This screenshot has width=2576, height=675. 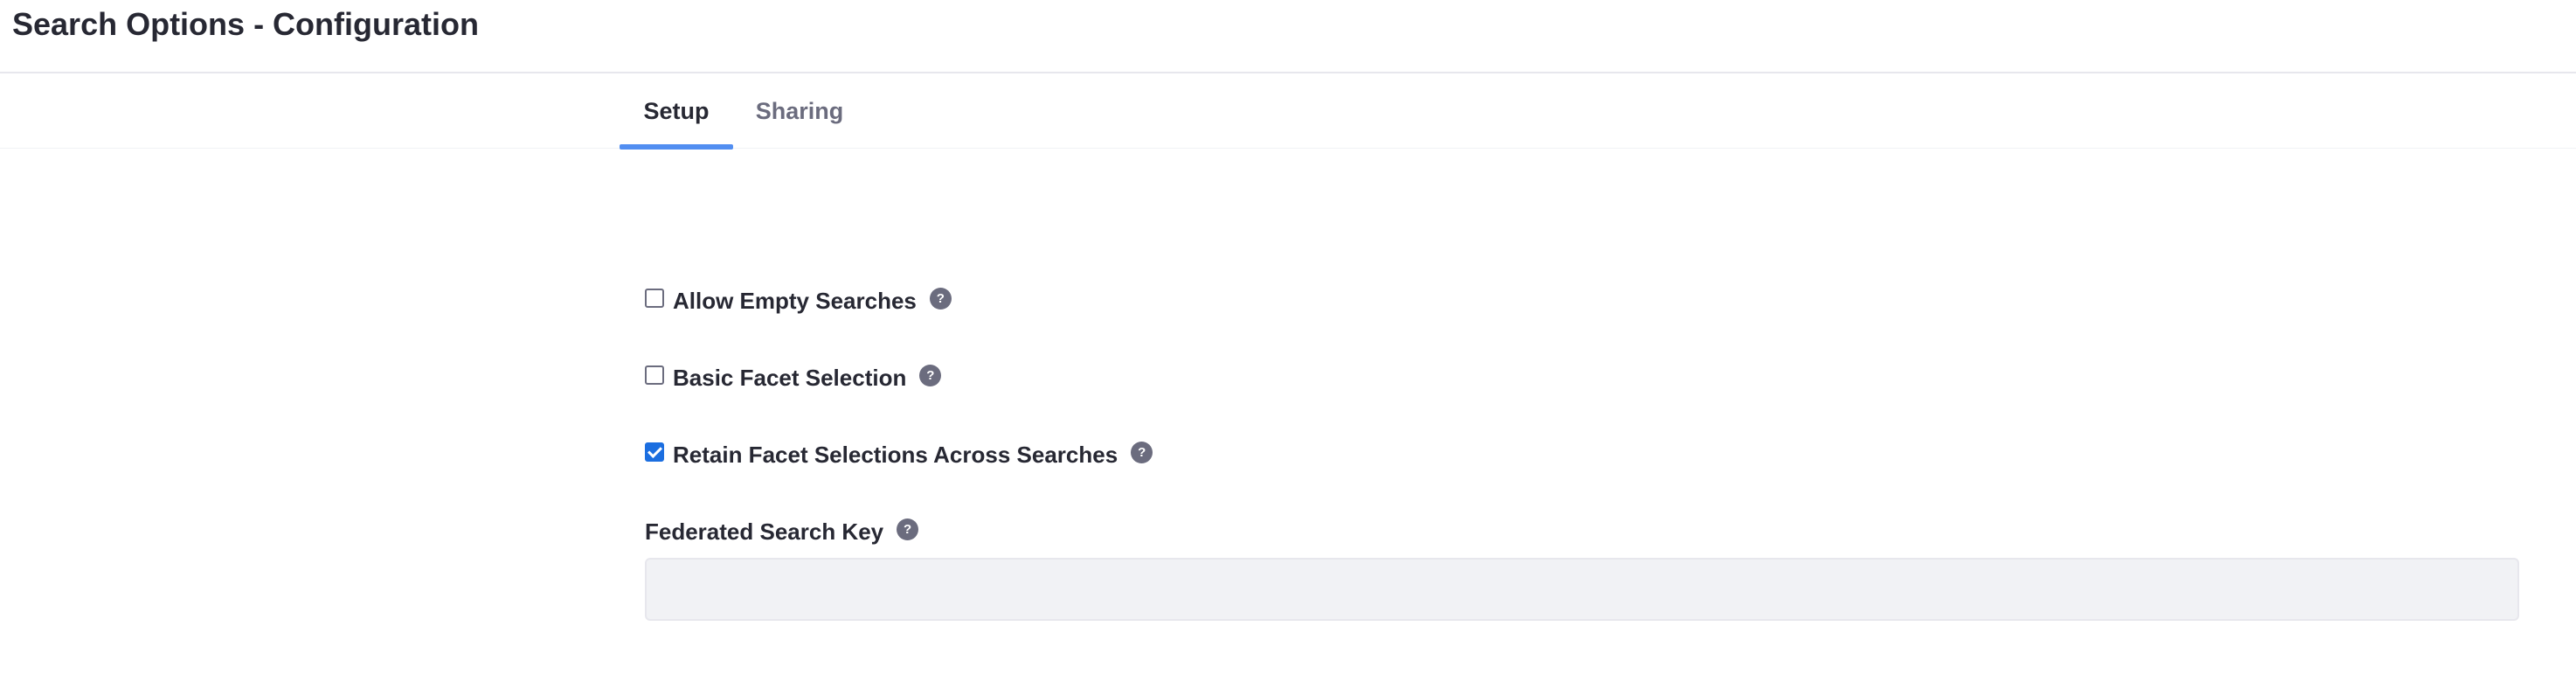 What do you see at coordinates (654, 452) in the screenshot?
I see `retain-facet-selections-checkbox` at bounding box center [654, 452].